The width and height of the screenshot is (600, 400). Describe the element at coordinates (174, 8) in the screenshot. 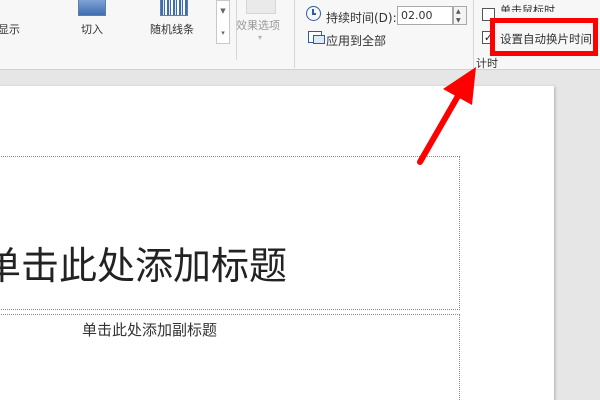

I see `random-bars-icon` at that location.